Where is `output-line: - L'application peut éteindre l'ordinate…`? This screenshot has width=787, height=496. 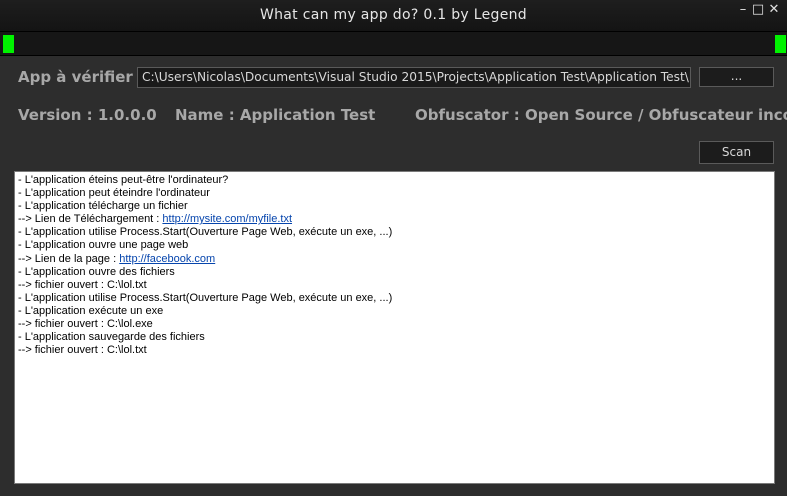
output-line: - L'application peut éteindre l'ordinate… is located at coordinates (394, 193).